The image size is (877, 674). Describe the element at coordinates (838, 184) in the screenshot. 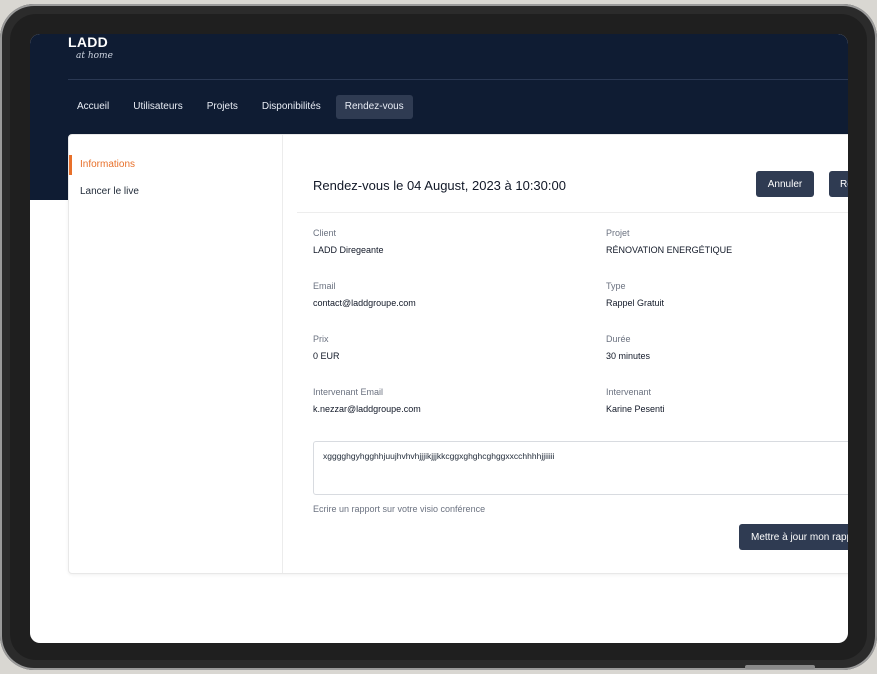

I see `secondary-action-button: Re` at that location.